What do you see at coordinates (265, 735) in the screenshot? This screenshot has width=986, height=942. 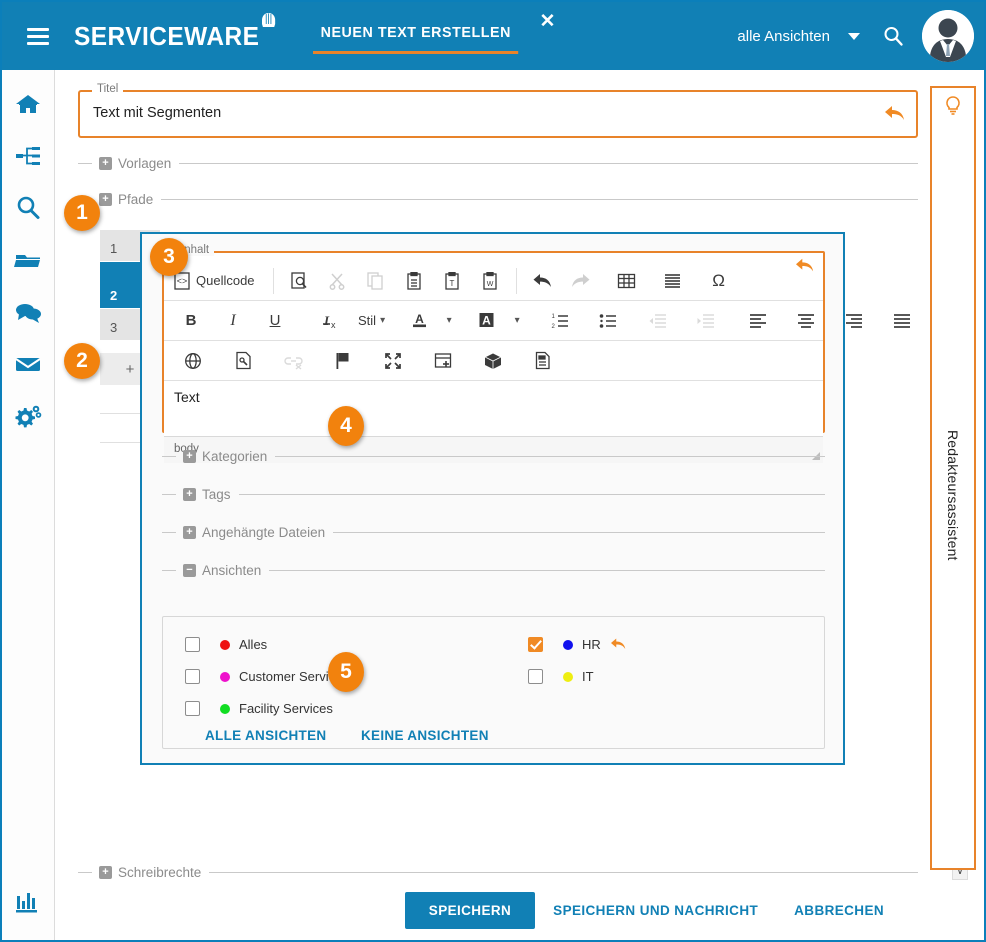 I see `select-all-views-button: ALLE ANSICHTEN` at bounding box center [265, 735].